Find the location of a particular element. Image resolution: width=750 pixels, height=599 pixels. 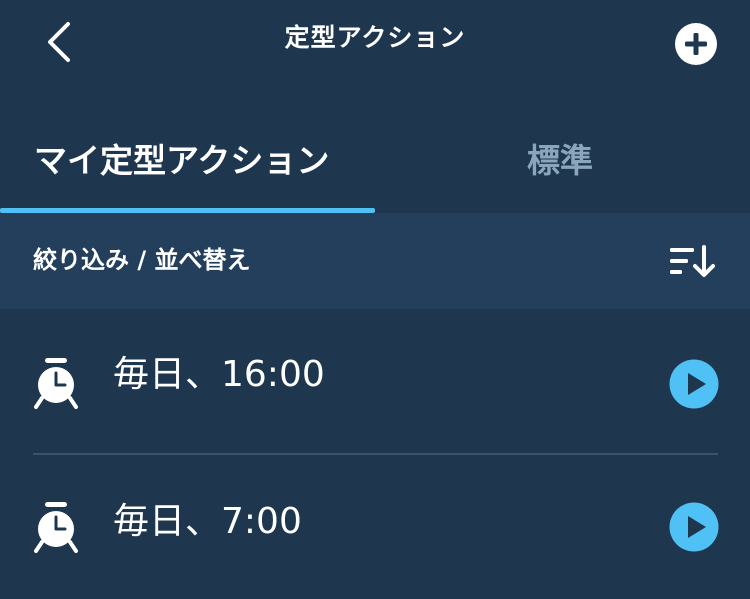

filter-sort-button: 絞り込み / 並べ替え is located at coordinates (141, 257).